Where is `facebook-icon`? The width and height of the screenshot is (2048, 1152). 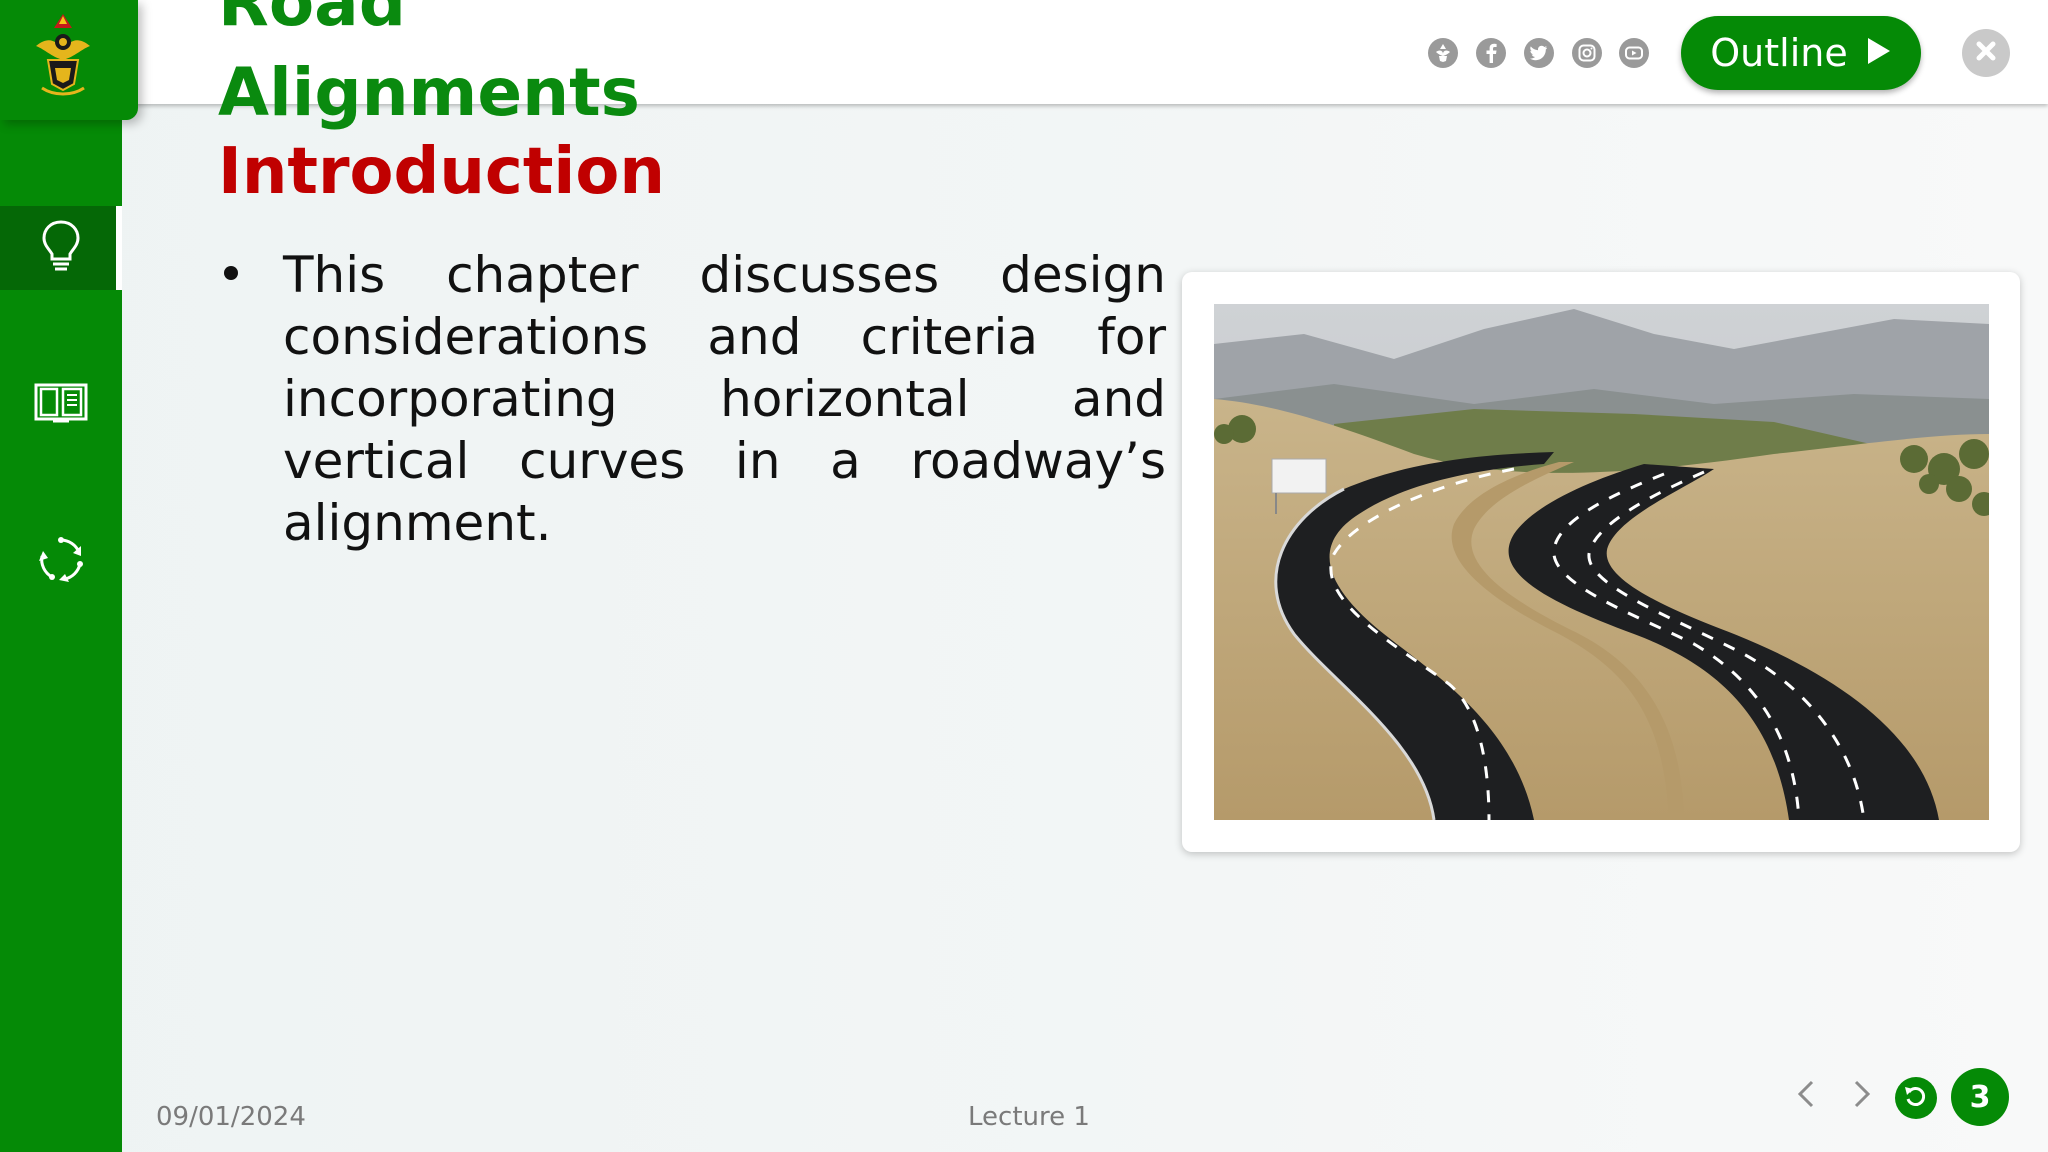 facebook-icon is located at coordinates (1491, 53).